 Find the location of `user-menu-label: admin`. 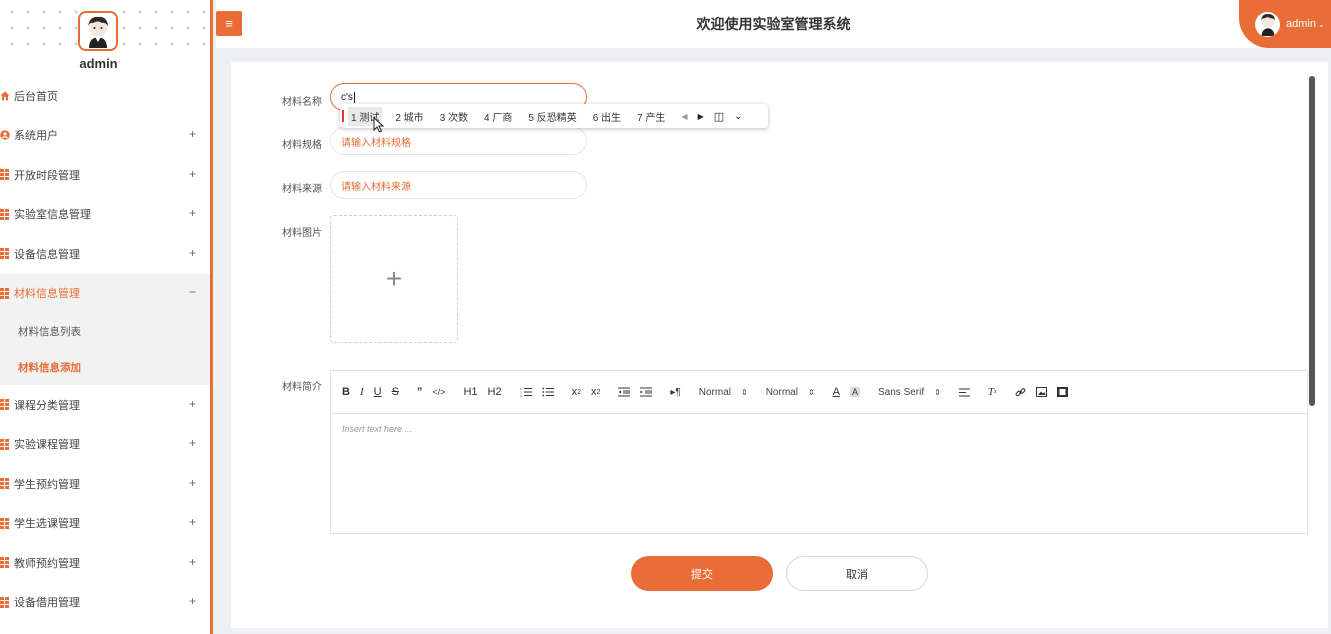

user-menu-label: admin is located at coordinates (1301, 24).